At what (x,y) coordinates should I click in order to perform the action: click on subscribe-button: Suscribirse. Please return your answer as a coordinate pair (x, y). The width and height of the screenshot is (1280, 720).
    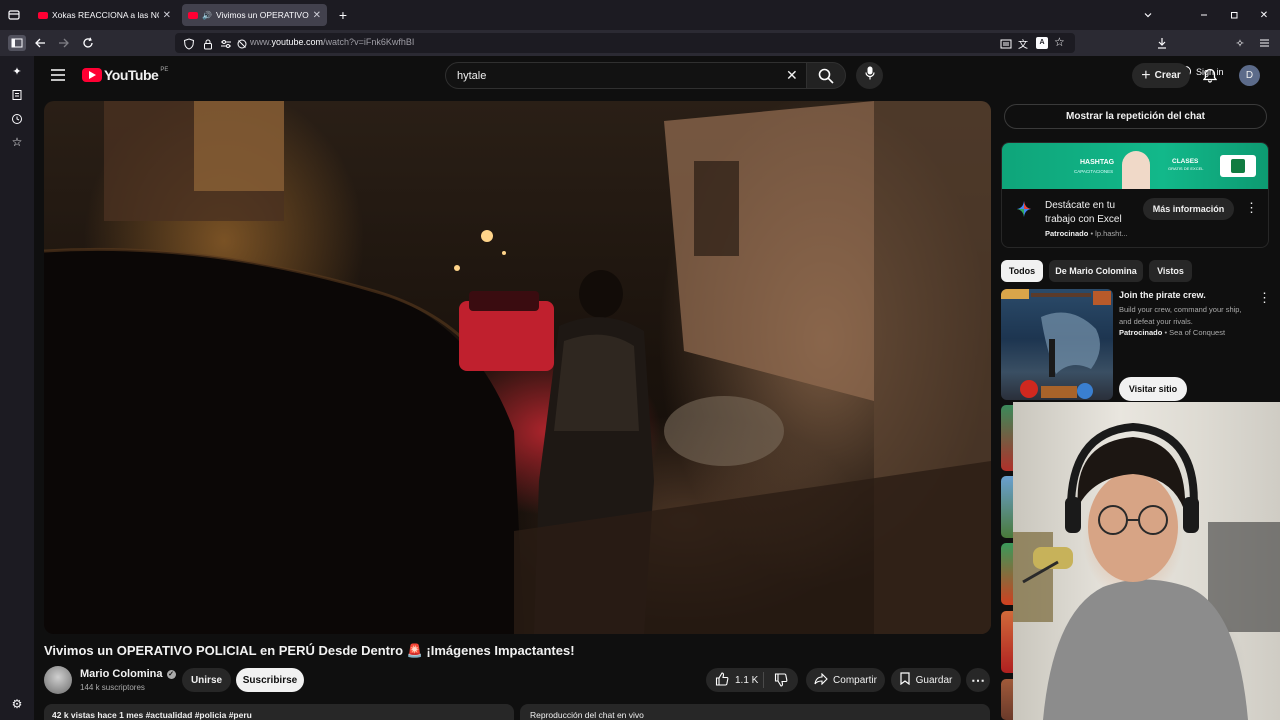
    Looking at the image, I should click on (270, 680).